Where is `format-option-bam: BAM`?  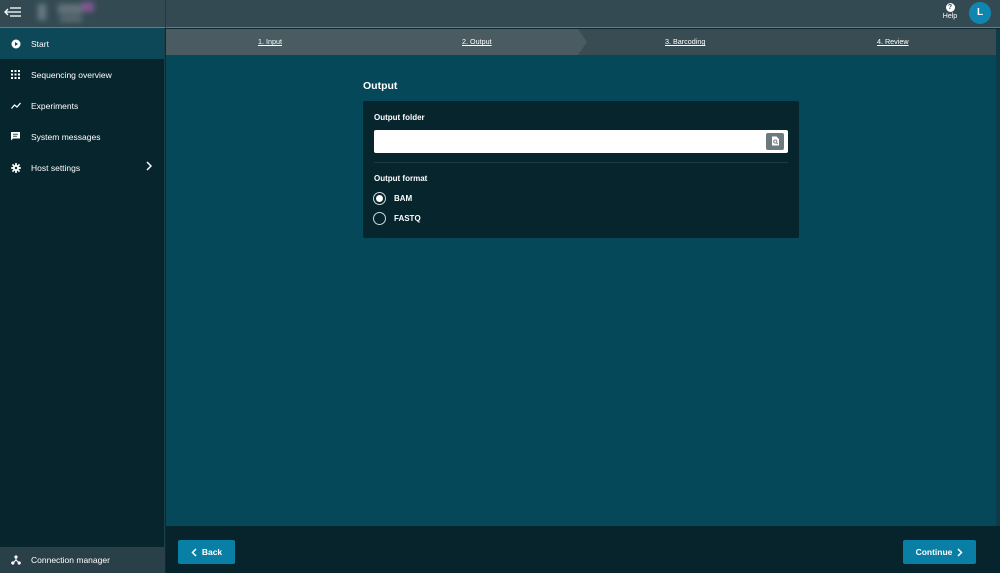 format-option-bam: BAM is located at coordinates (392, 198).